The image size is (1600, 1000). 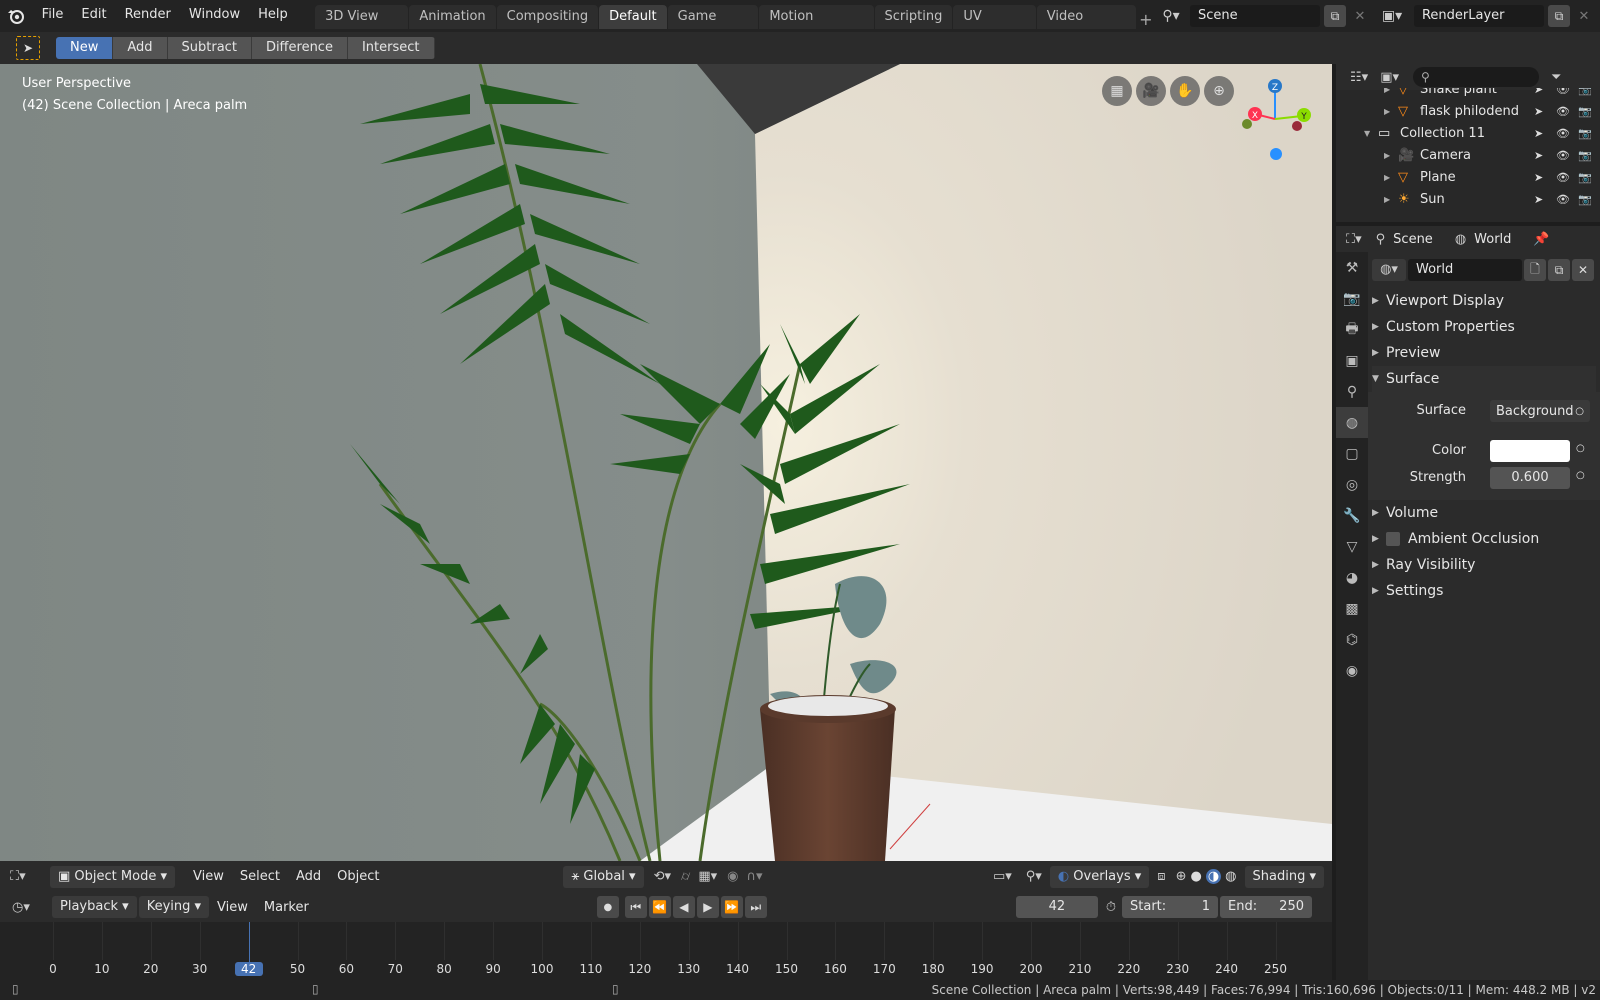 What do you see at coordinates (140, 48) in the screenshot?
I see `mode-add-button: Add` at bounding box center [140, 48].